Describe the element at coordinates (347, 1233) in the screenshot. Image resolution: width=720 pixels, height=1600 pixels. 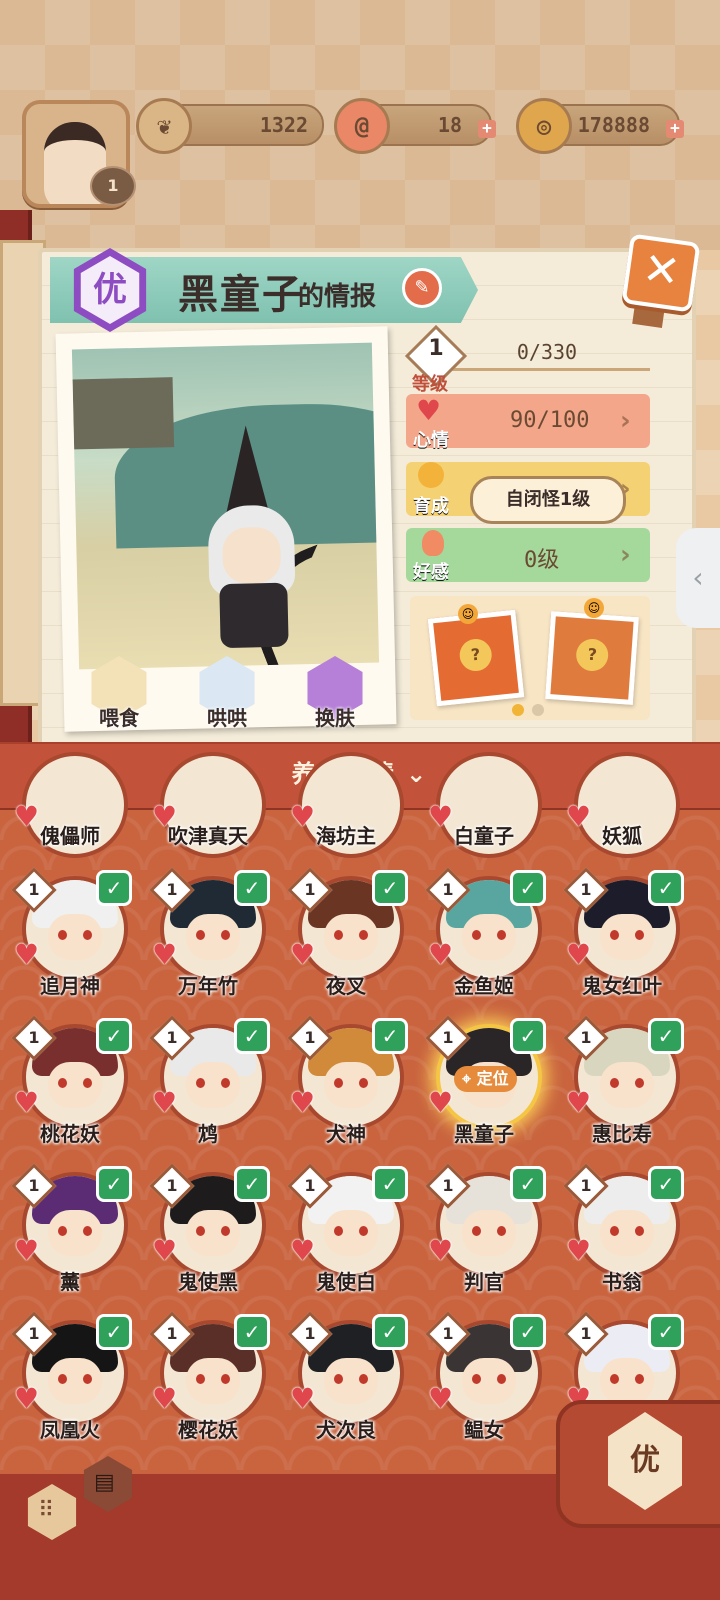
I see `roster-card: 1 ✓ ♥ 鬼使白` at that location.